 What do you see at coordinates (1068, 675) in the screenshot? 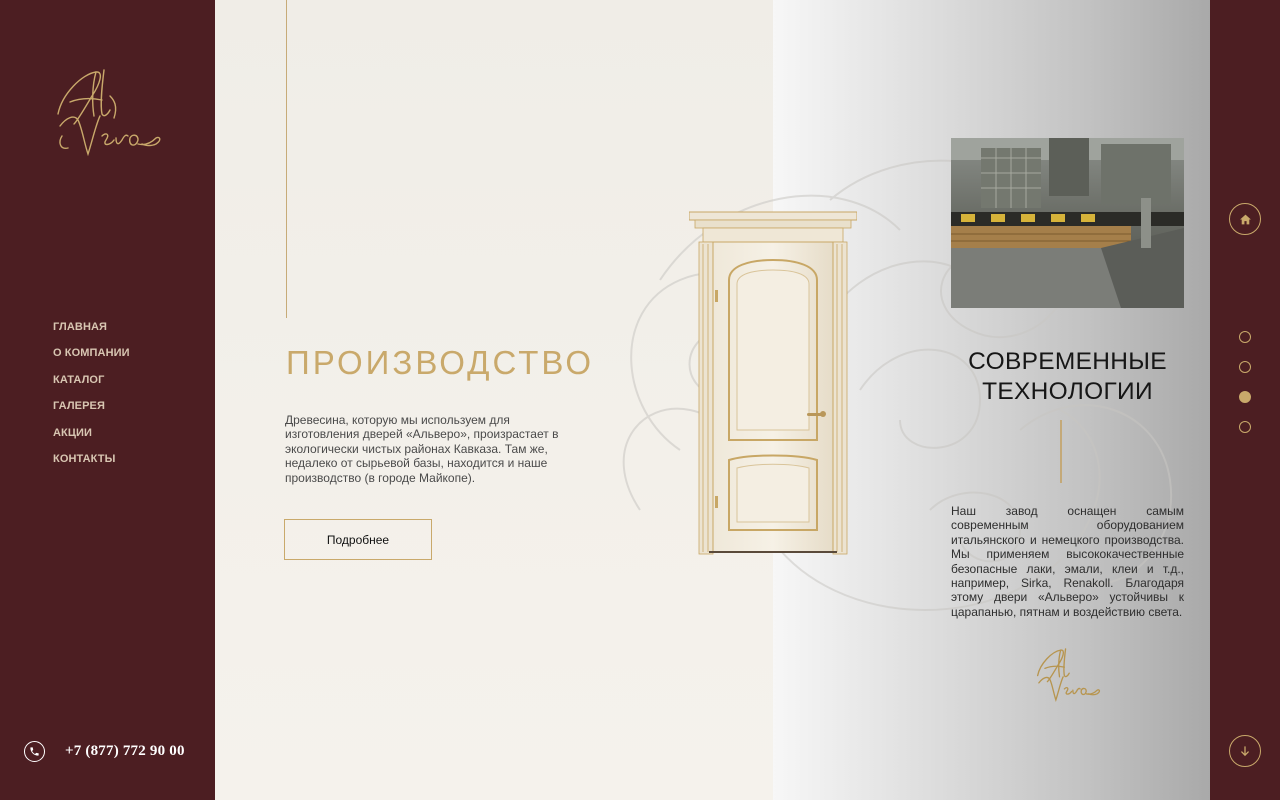
I see `alvero-logo-small` at bounding box center [1068, 675].